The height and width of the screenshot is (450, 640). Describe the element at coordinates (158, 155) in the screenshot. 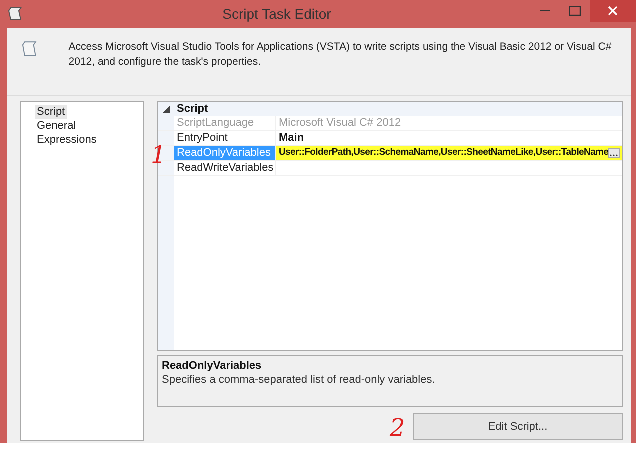

I see `handwritten-number: 1` at that location.